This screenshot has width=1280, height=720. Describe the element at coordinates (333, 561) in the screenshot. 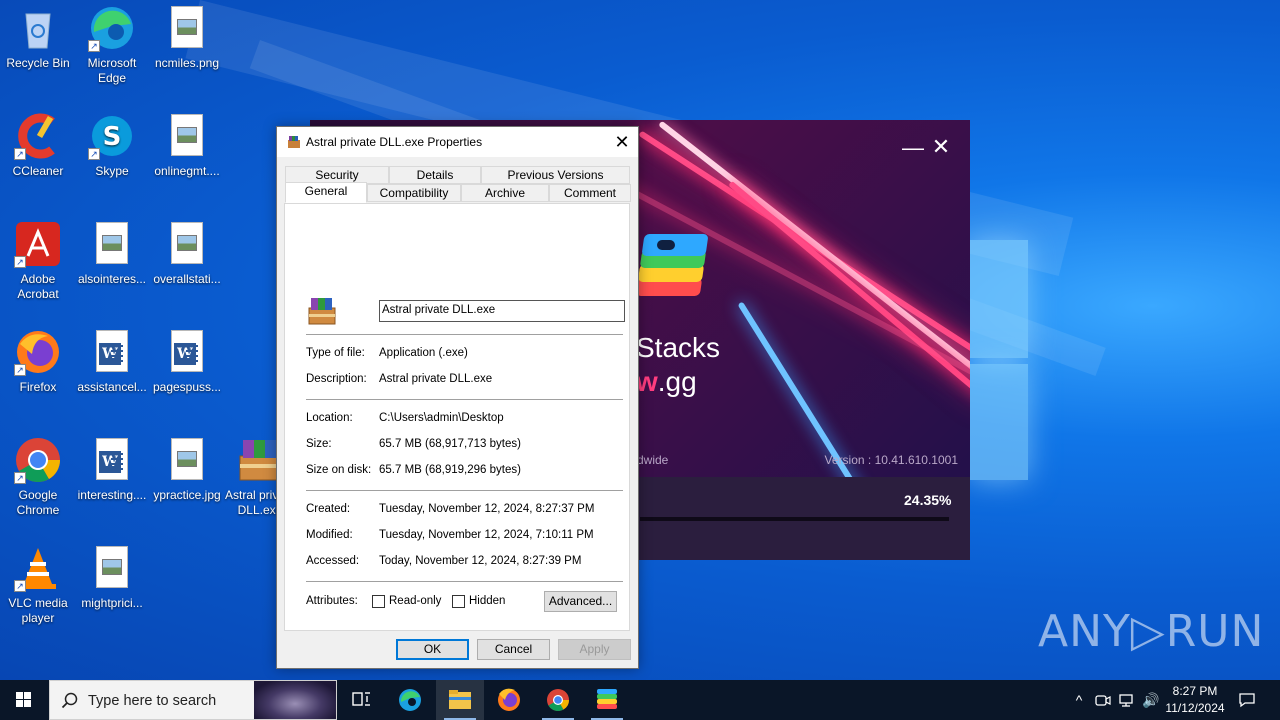

I see `accessed-label: Accessed:` at that location.